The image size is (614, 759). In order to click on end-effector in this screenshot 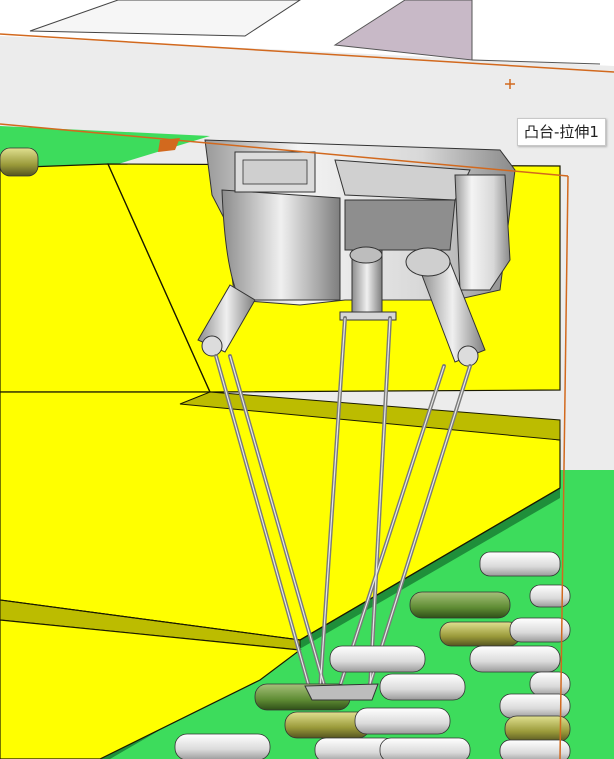, I will do `click(341, 692)`.